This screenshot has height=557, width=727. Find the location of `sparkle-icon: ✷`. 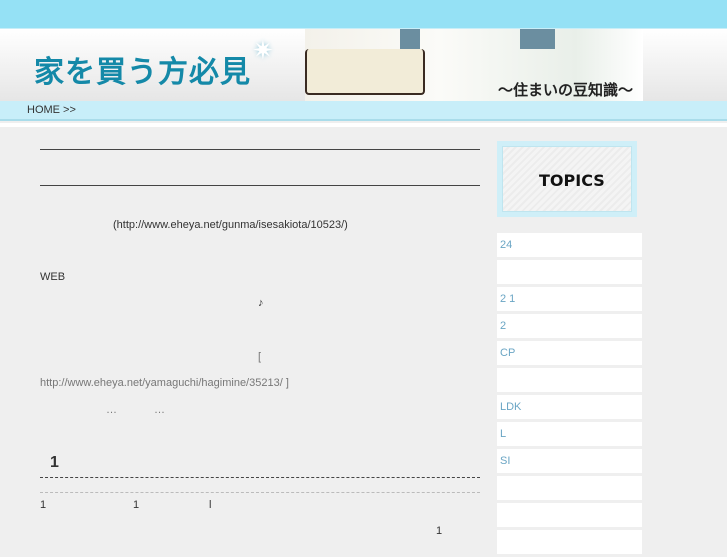

sparkle-icon: ✷ is located at coordinates (263, 50).